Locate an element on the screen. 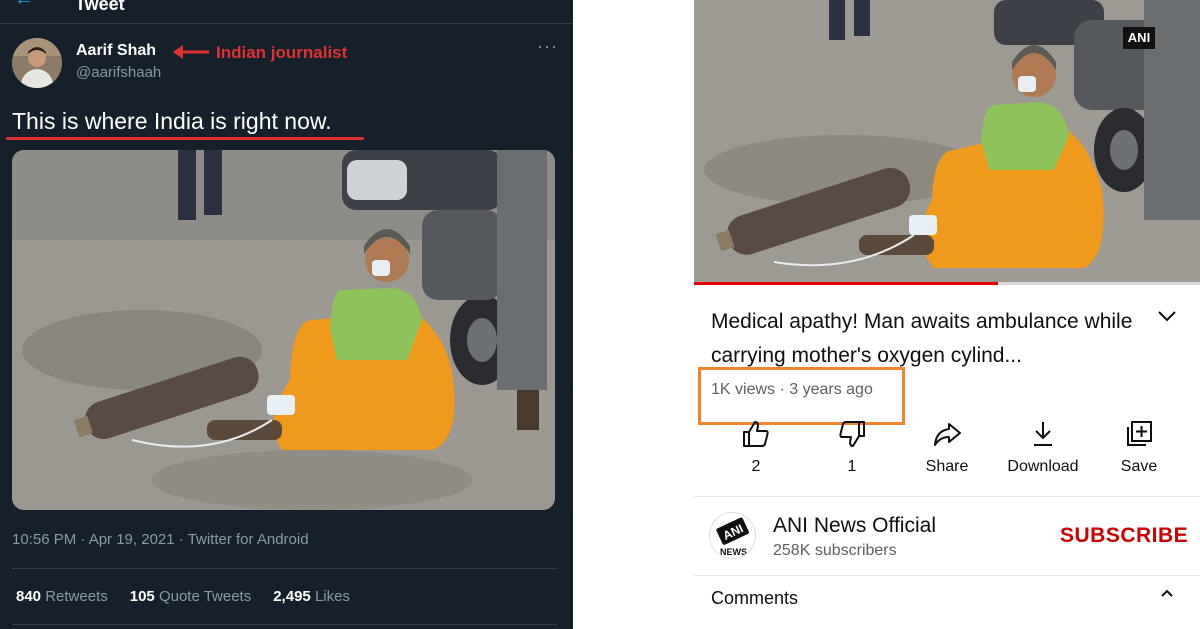 This screenshot has width=1200, height=629. stat-retweets: 840 Retweets is located at coordinates (62, 596).